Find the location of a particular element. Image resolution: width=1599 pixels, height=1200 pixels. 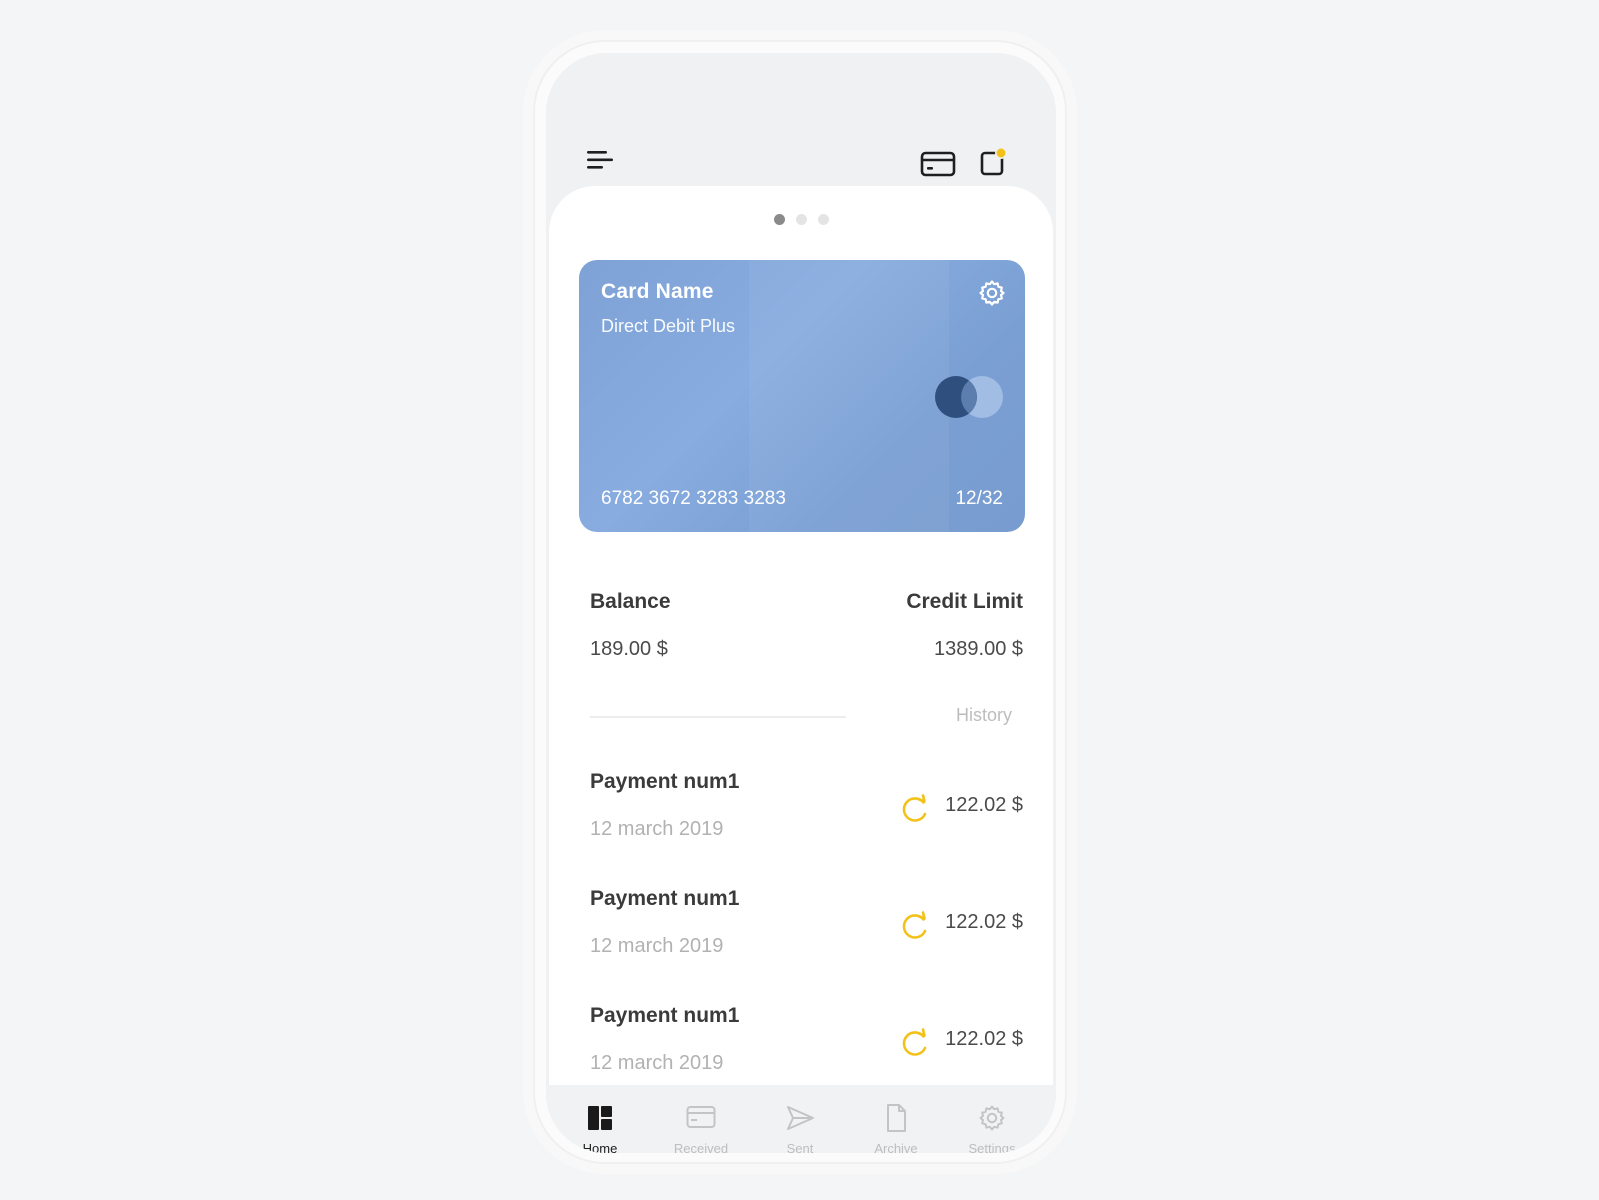

tab-received: Received is located at coordinates (701, 1128).